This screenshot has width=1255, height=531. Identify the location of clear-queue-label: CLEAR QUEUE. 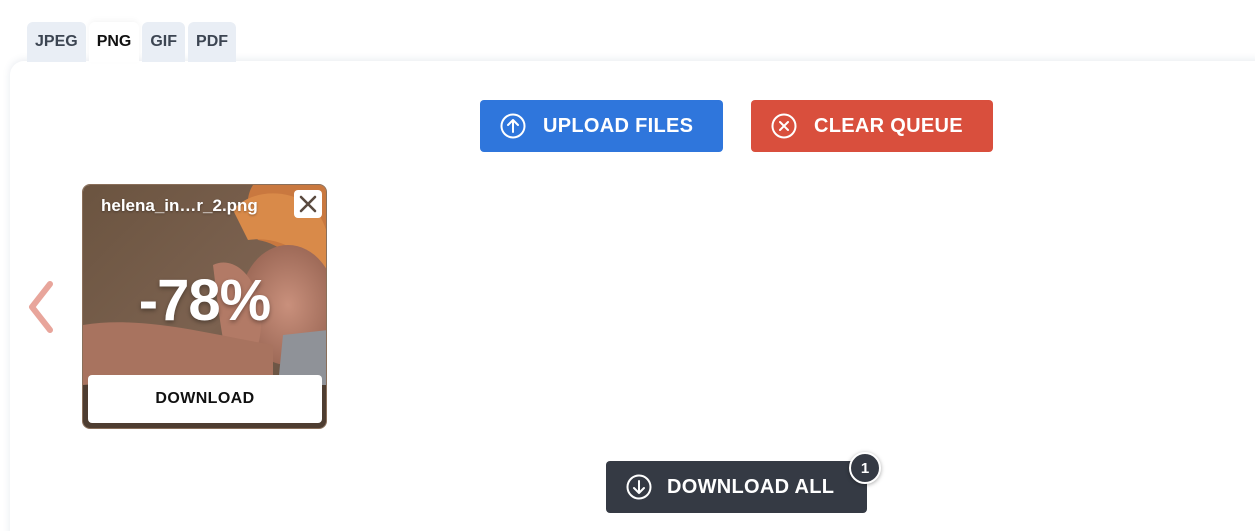
(888, 125).